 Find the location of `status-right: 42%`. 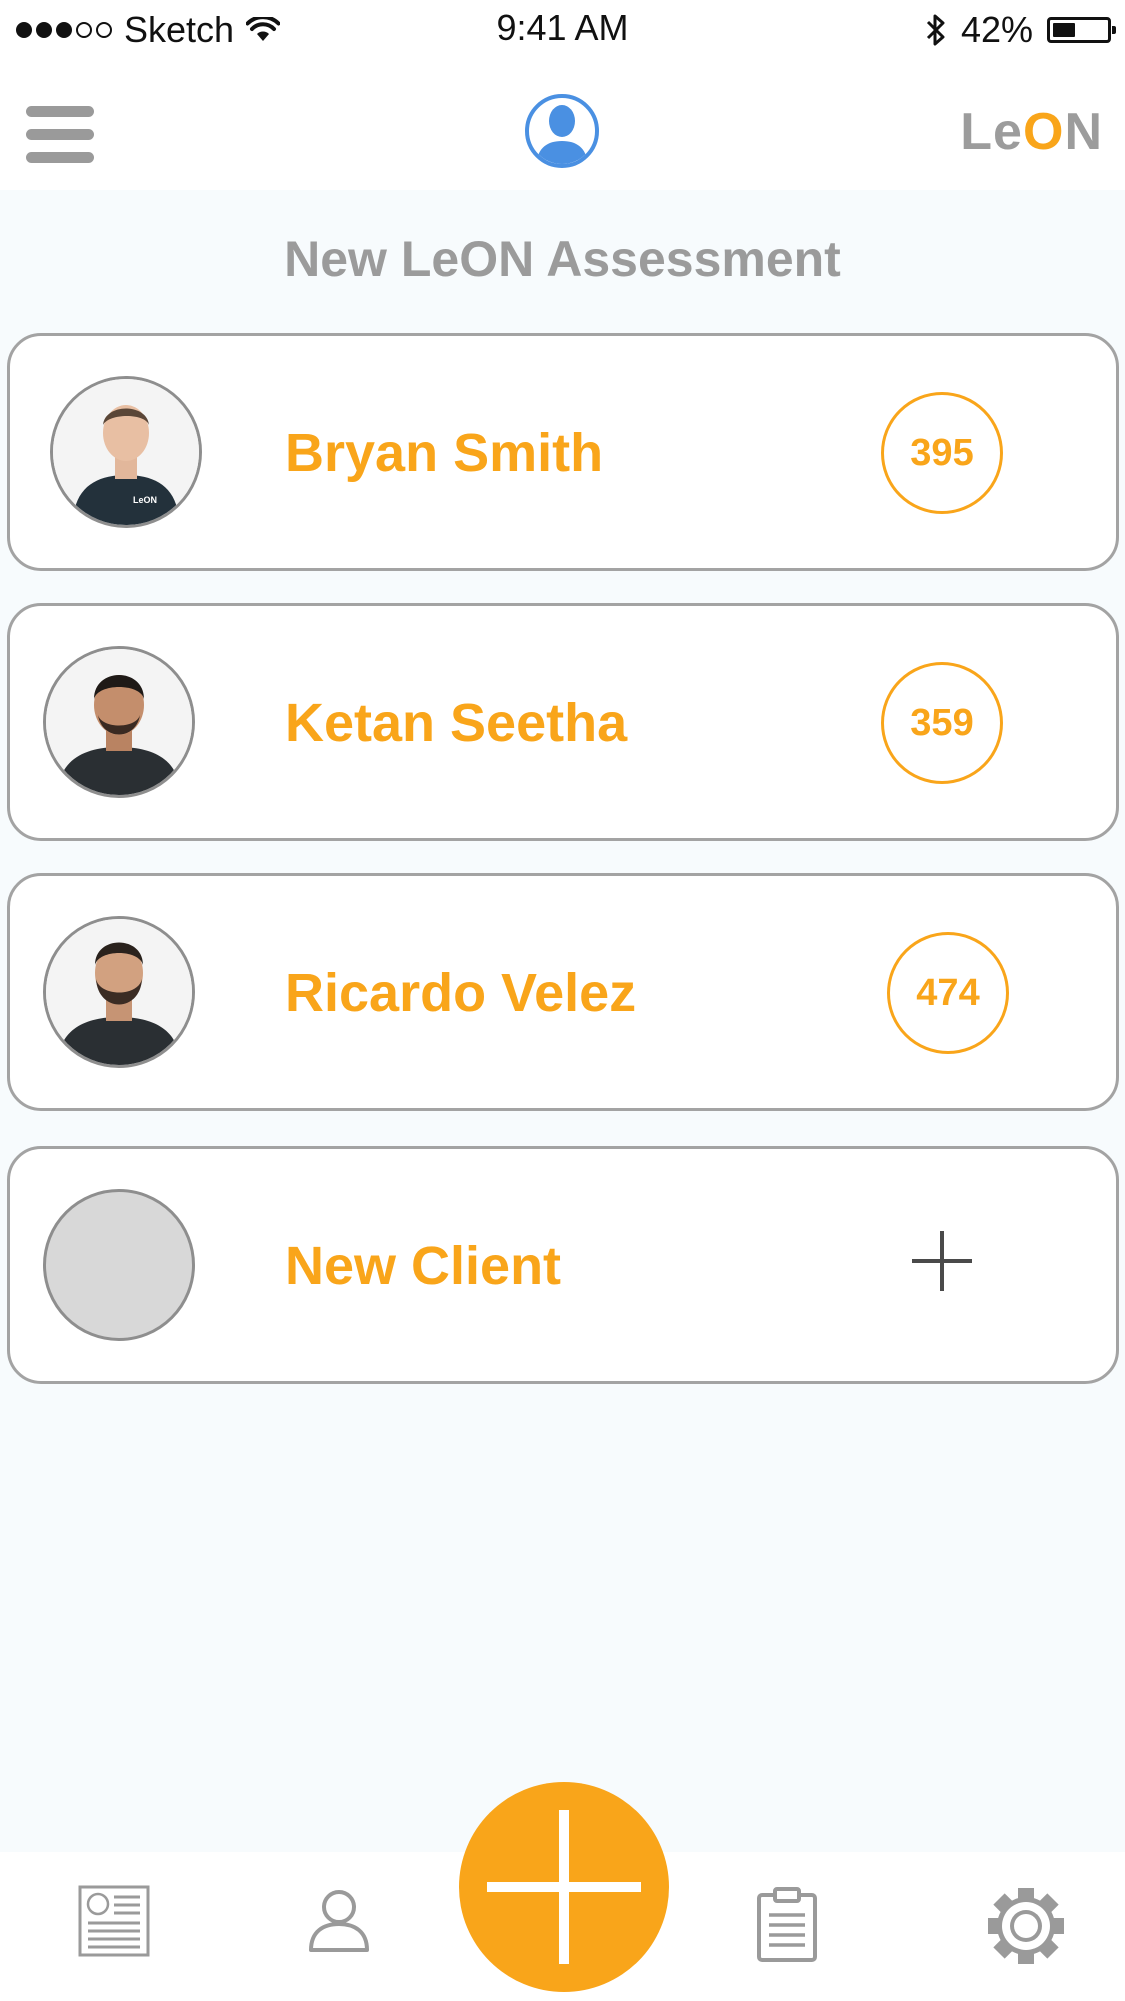

status-right: 42% is located at coordinates (1020, 30).